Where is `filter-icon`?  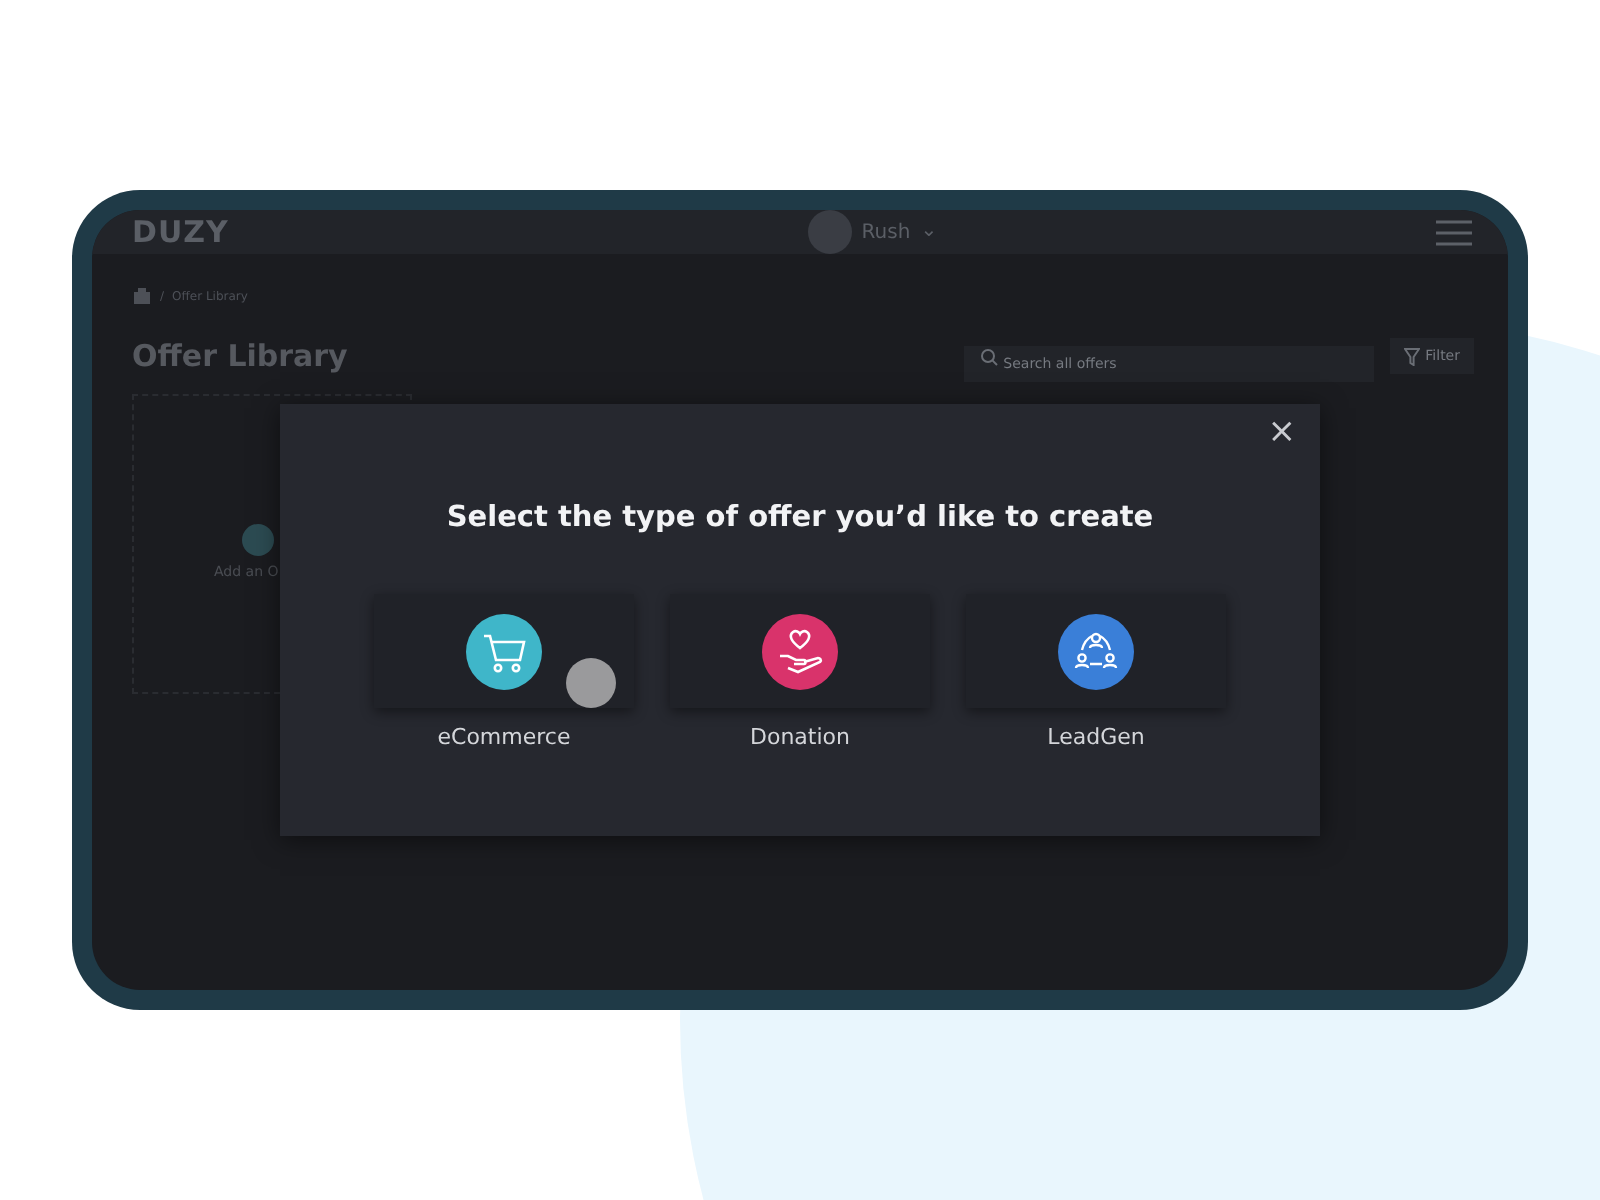 filter-icon is located at coordinates (1411, 356).